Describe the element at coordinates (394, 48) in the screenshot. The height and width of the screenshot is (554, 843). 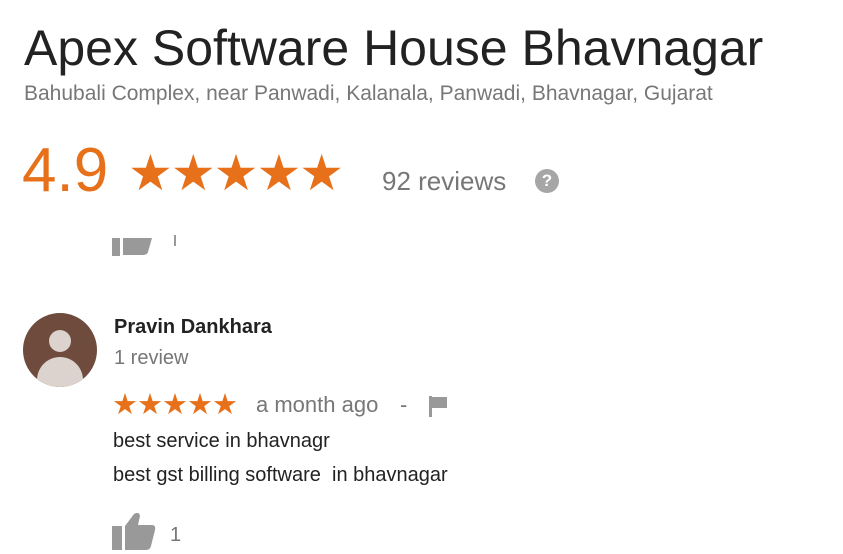
I see `place-title: Apex Software House Bhavnagar` at that location.